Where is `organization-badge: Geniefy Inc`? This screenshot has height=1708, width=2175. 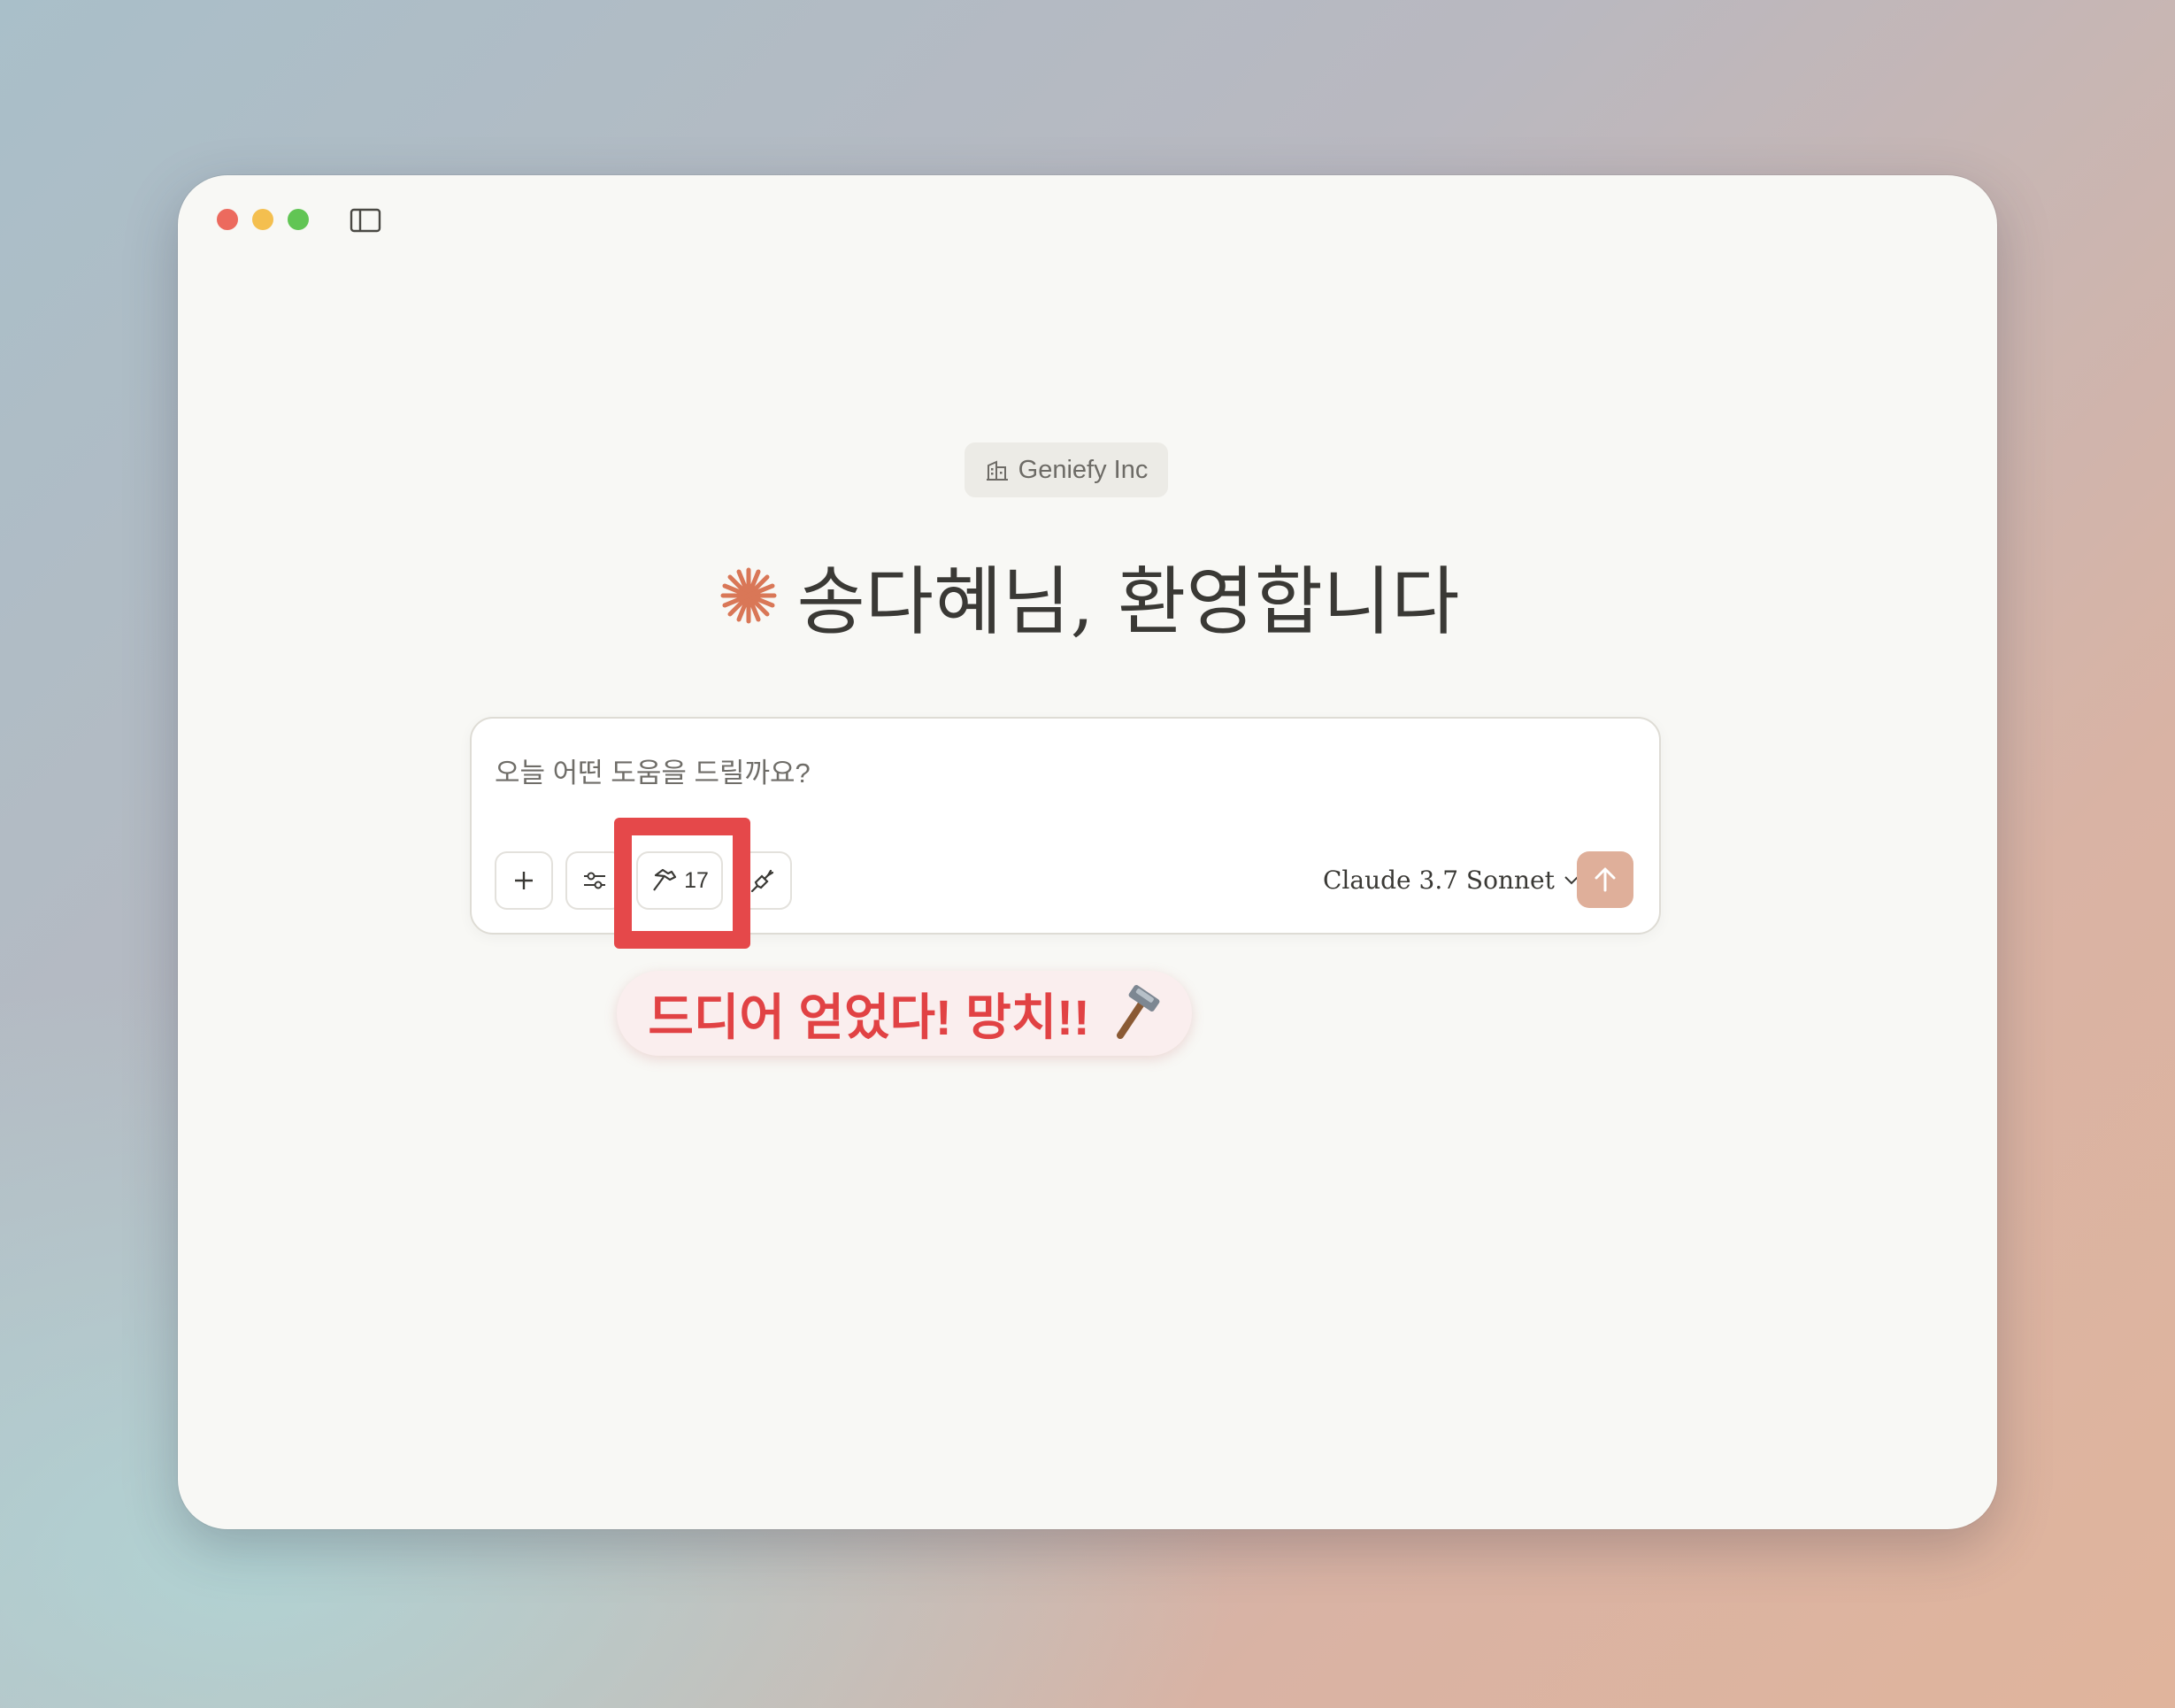 organization-badge: Geniefy Inc is located at coordinates (1066, 469).